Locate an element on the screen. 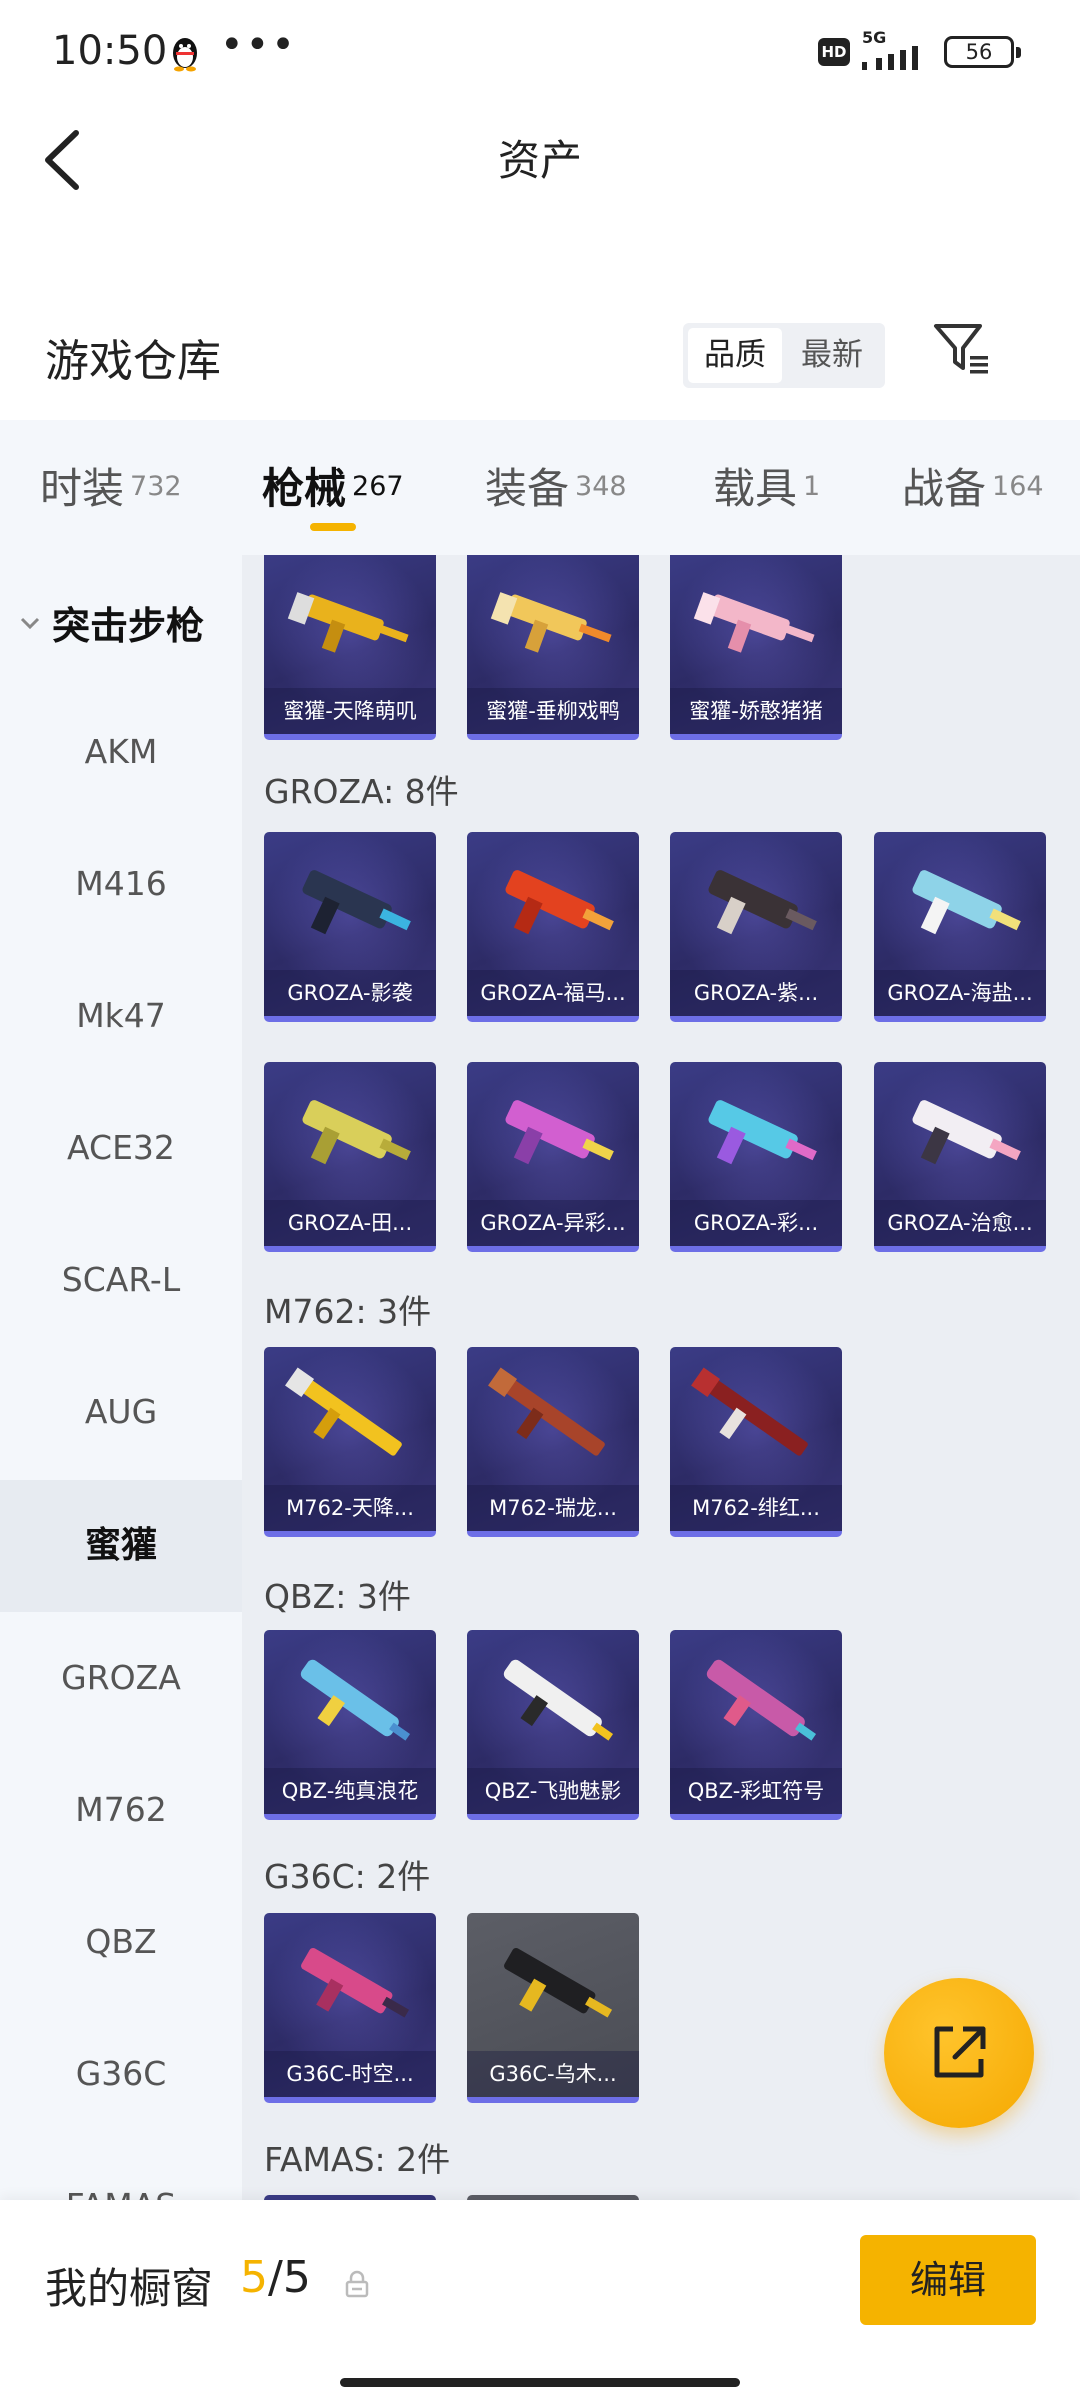 The height and width of the screenshot is (2400, 1080). sidebar-item-qbz: QBZ is located at coordinates (121, 1942).